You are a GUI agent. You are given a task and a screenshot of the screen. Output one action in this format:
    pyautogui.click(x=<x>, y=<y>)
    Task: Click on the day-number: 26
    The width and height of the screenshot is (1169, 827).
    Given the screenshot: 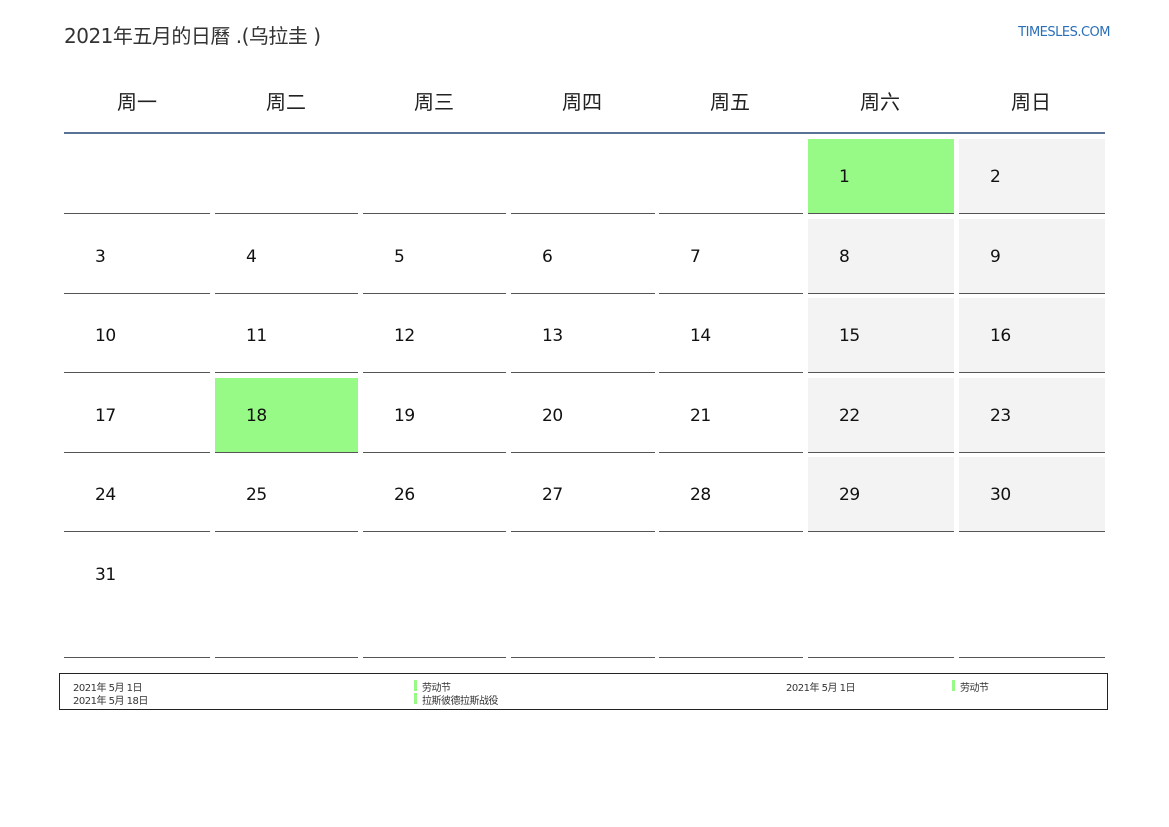 What is the action you would take?
    pyautogui.click(x=404, y=495)
    